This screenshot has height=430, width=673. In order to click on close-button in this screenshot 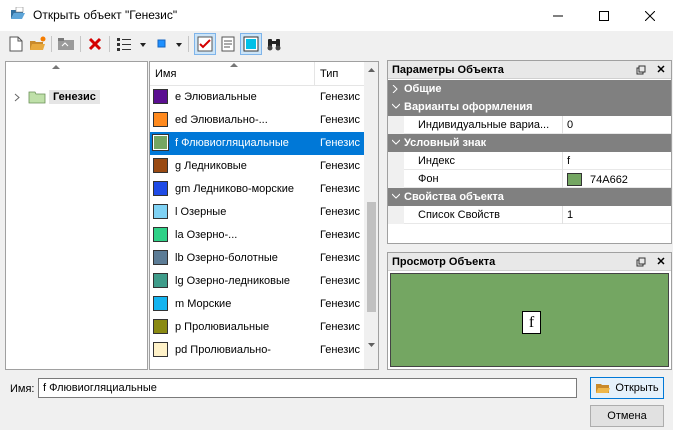, I will do `click(650, 15)`.